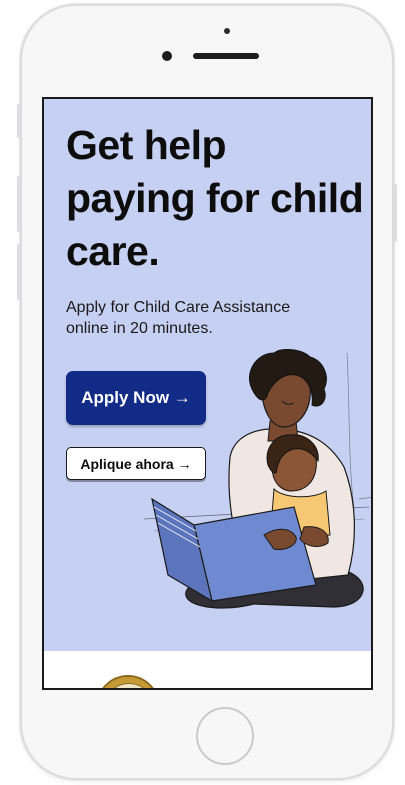  I want to click on proximity-sensor, so click(227, 31).